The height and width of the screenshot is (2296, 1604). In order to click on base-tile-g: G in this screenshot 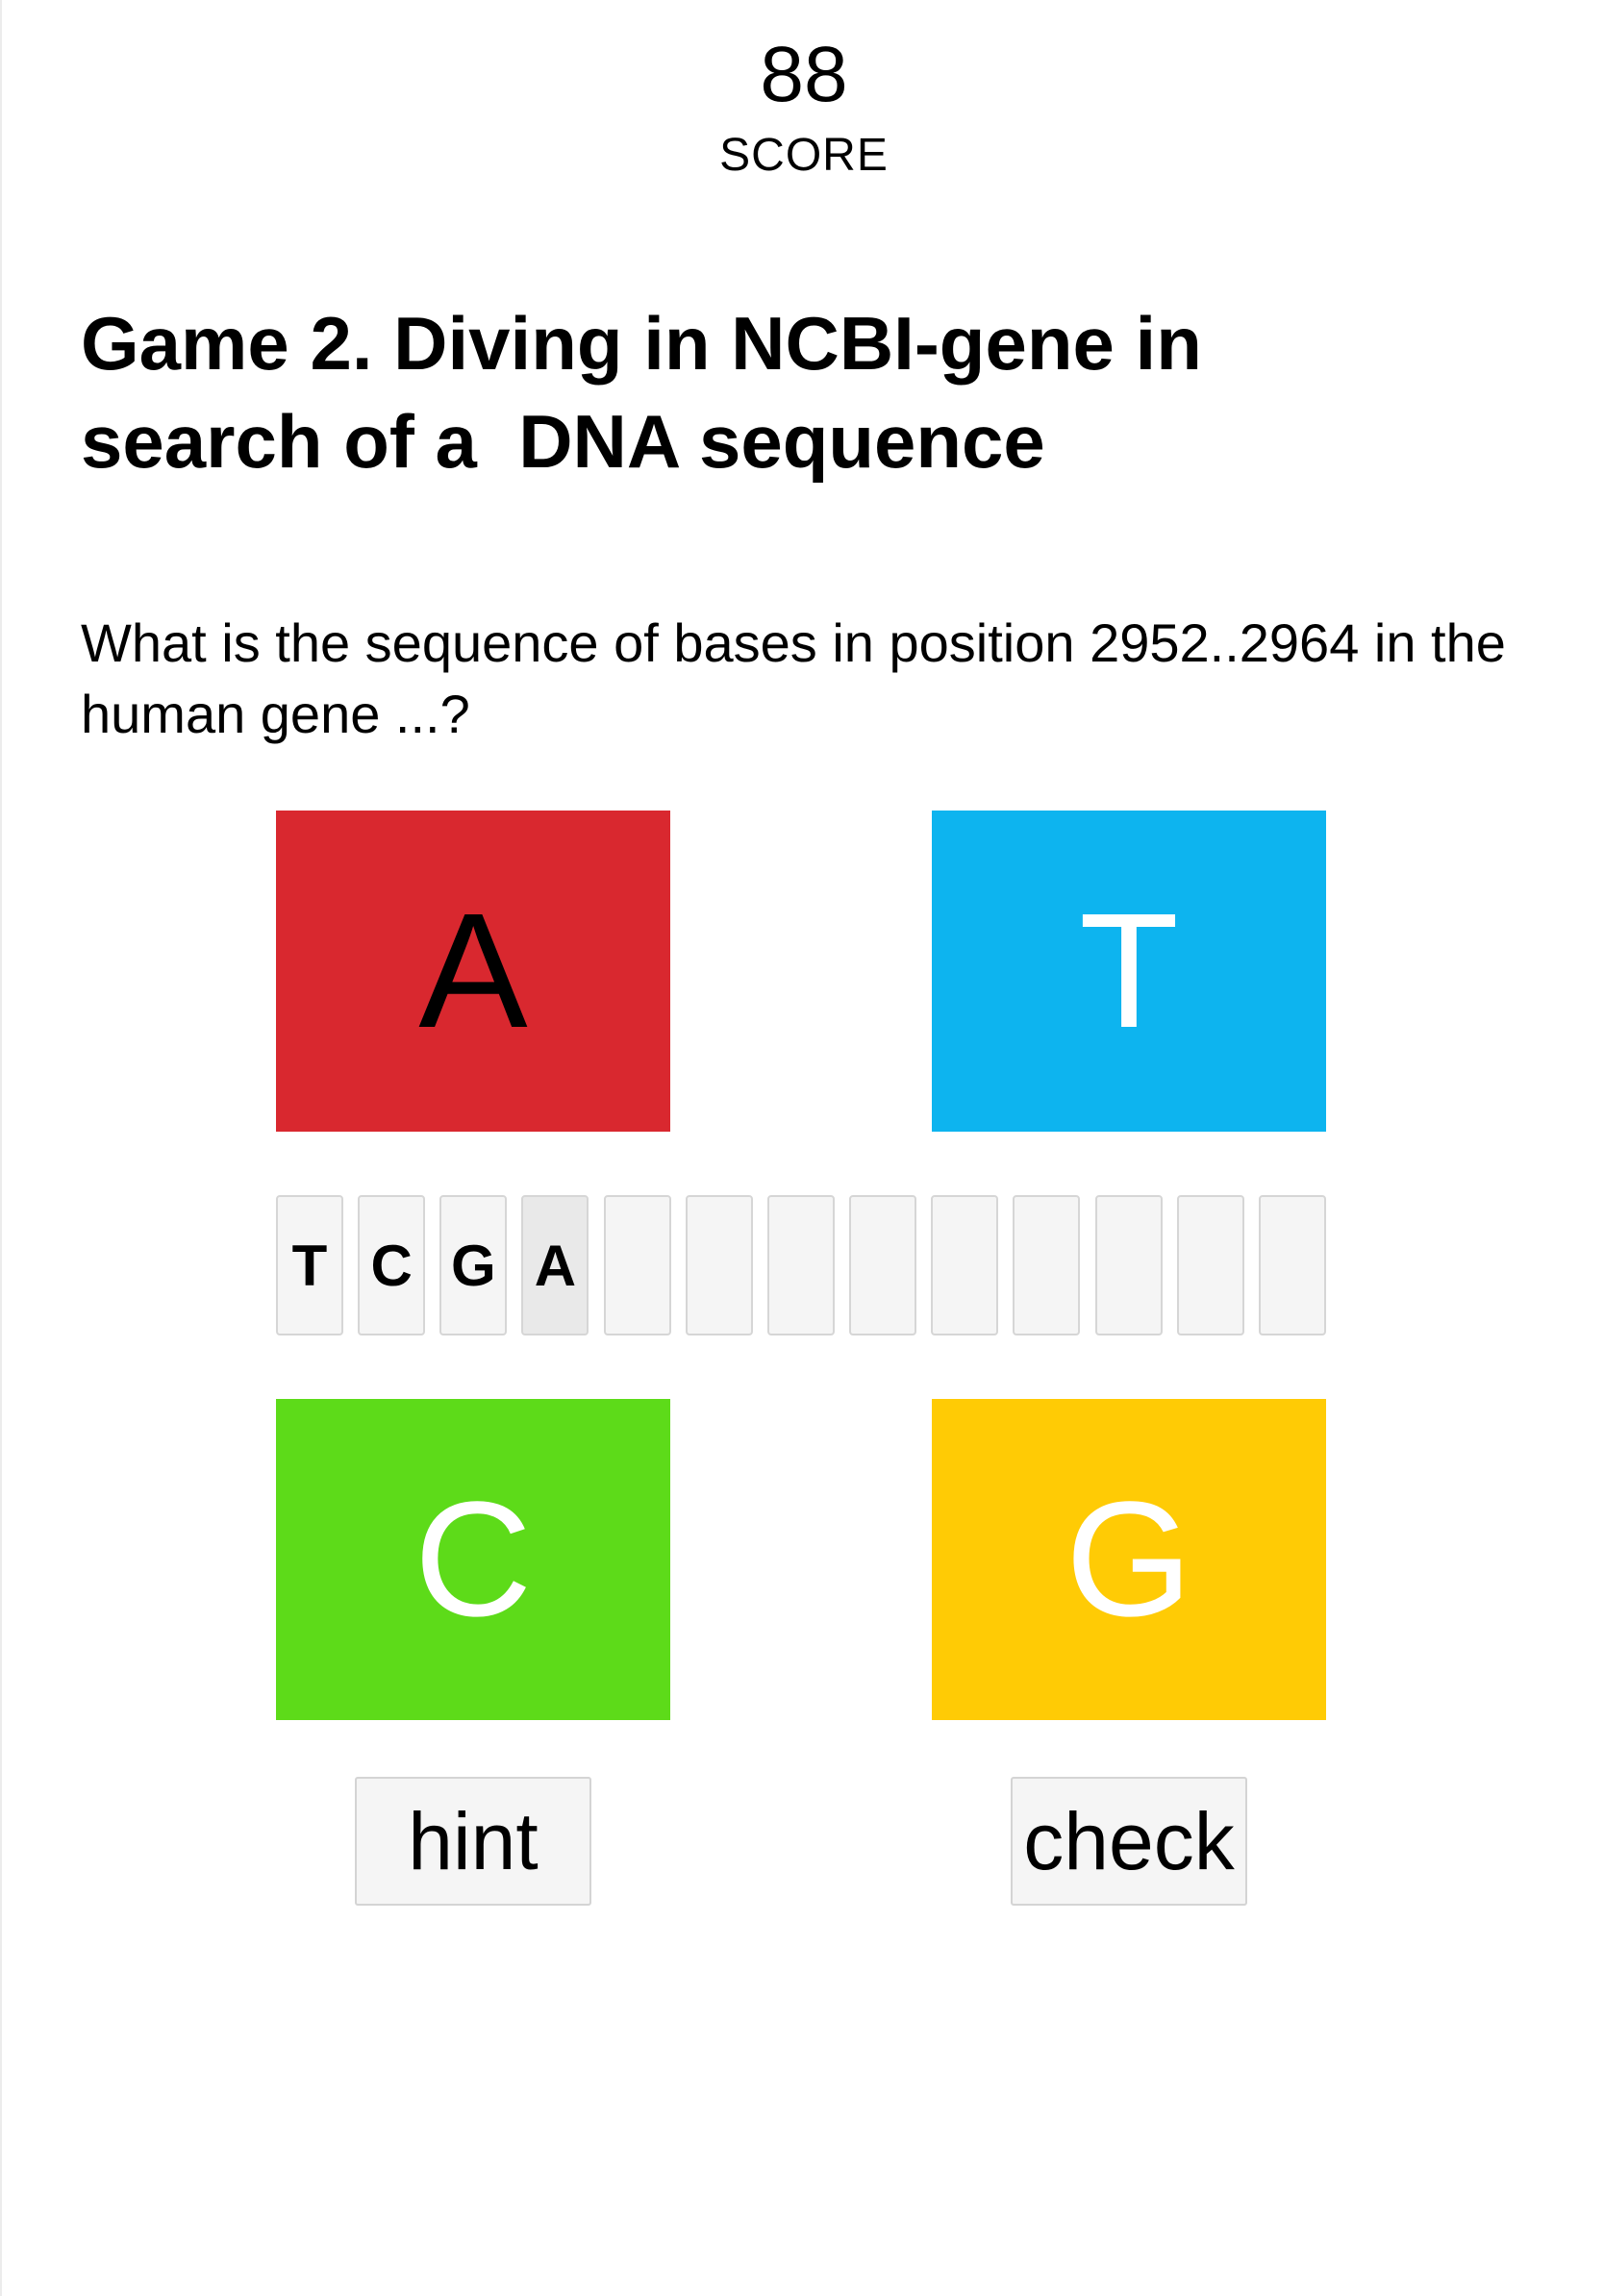, I will do `click(1129, 1559)`.